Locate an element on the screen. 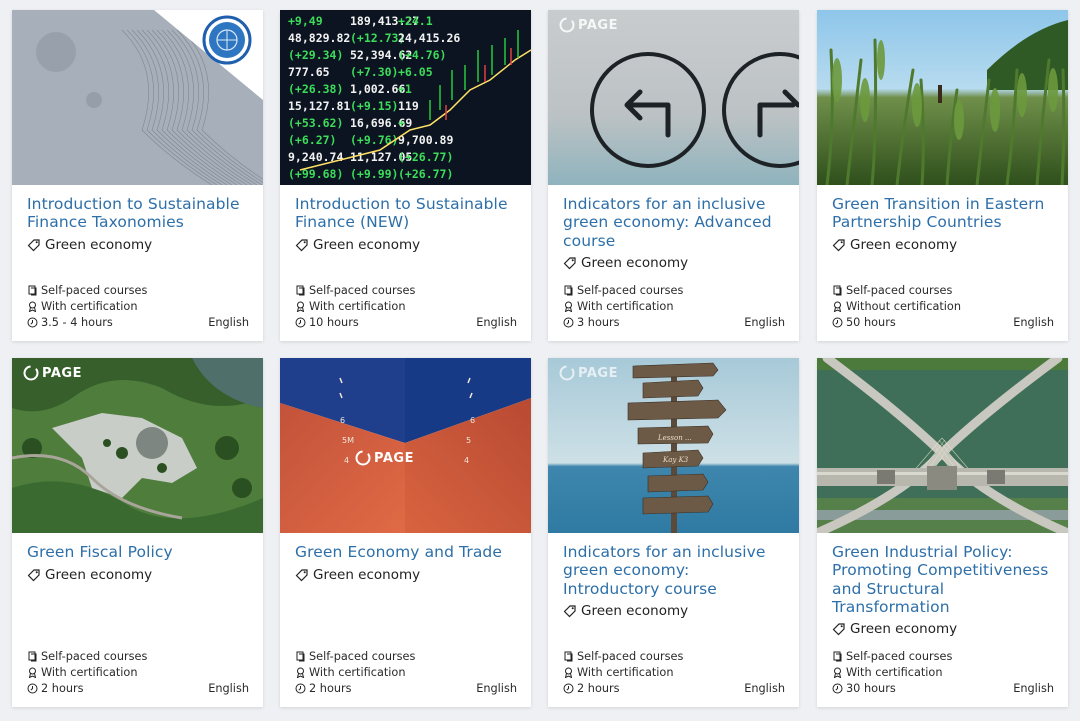 Image resolution: width=1080 pixels, height=721 pixels. course-duration: 50 hours is located at coordinates (871, 322).